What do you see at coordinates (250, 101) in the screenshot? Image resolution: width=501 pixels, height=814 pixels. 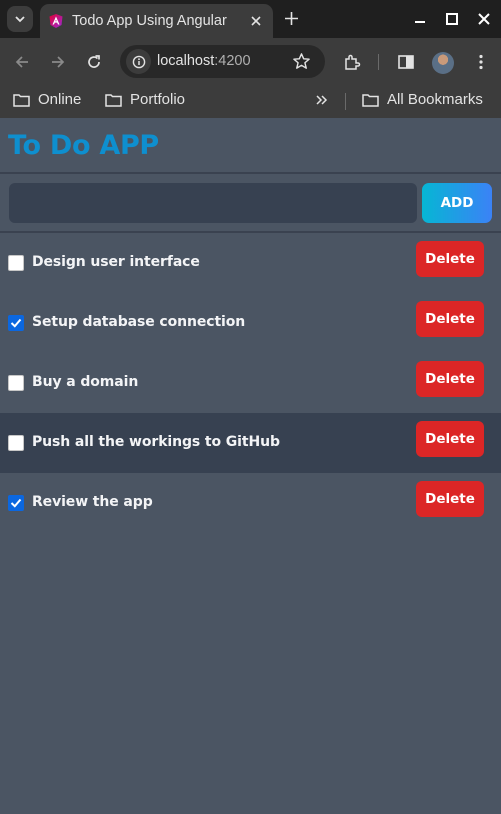 I see `bookmarks-bar: Online Portfolio All Bookmarks` at bounding box center [250, 101].